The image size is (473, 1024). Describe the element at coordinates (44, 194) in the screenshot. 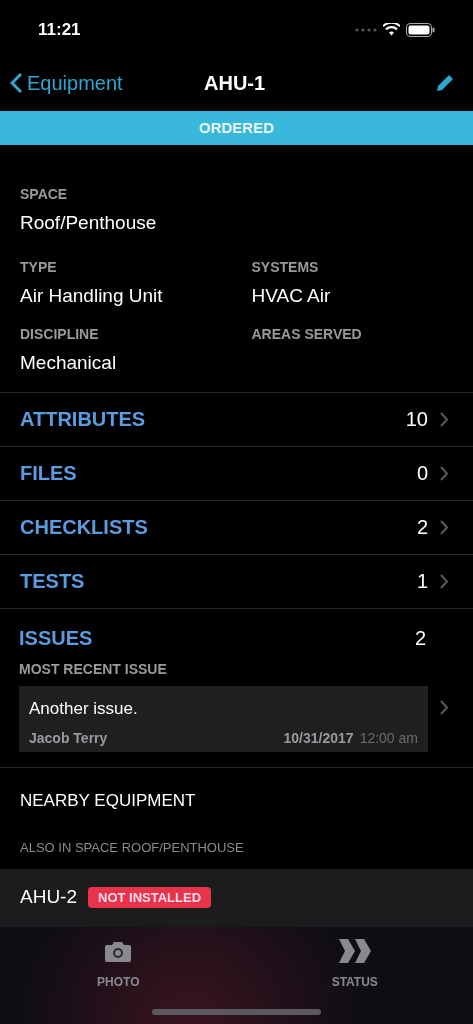

I see `field-label: SPACE` at that location.